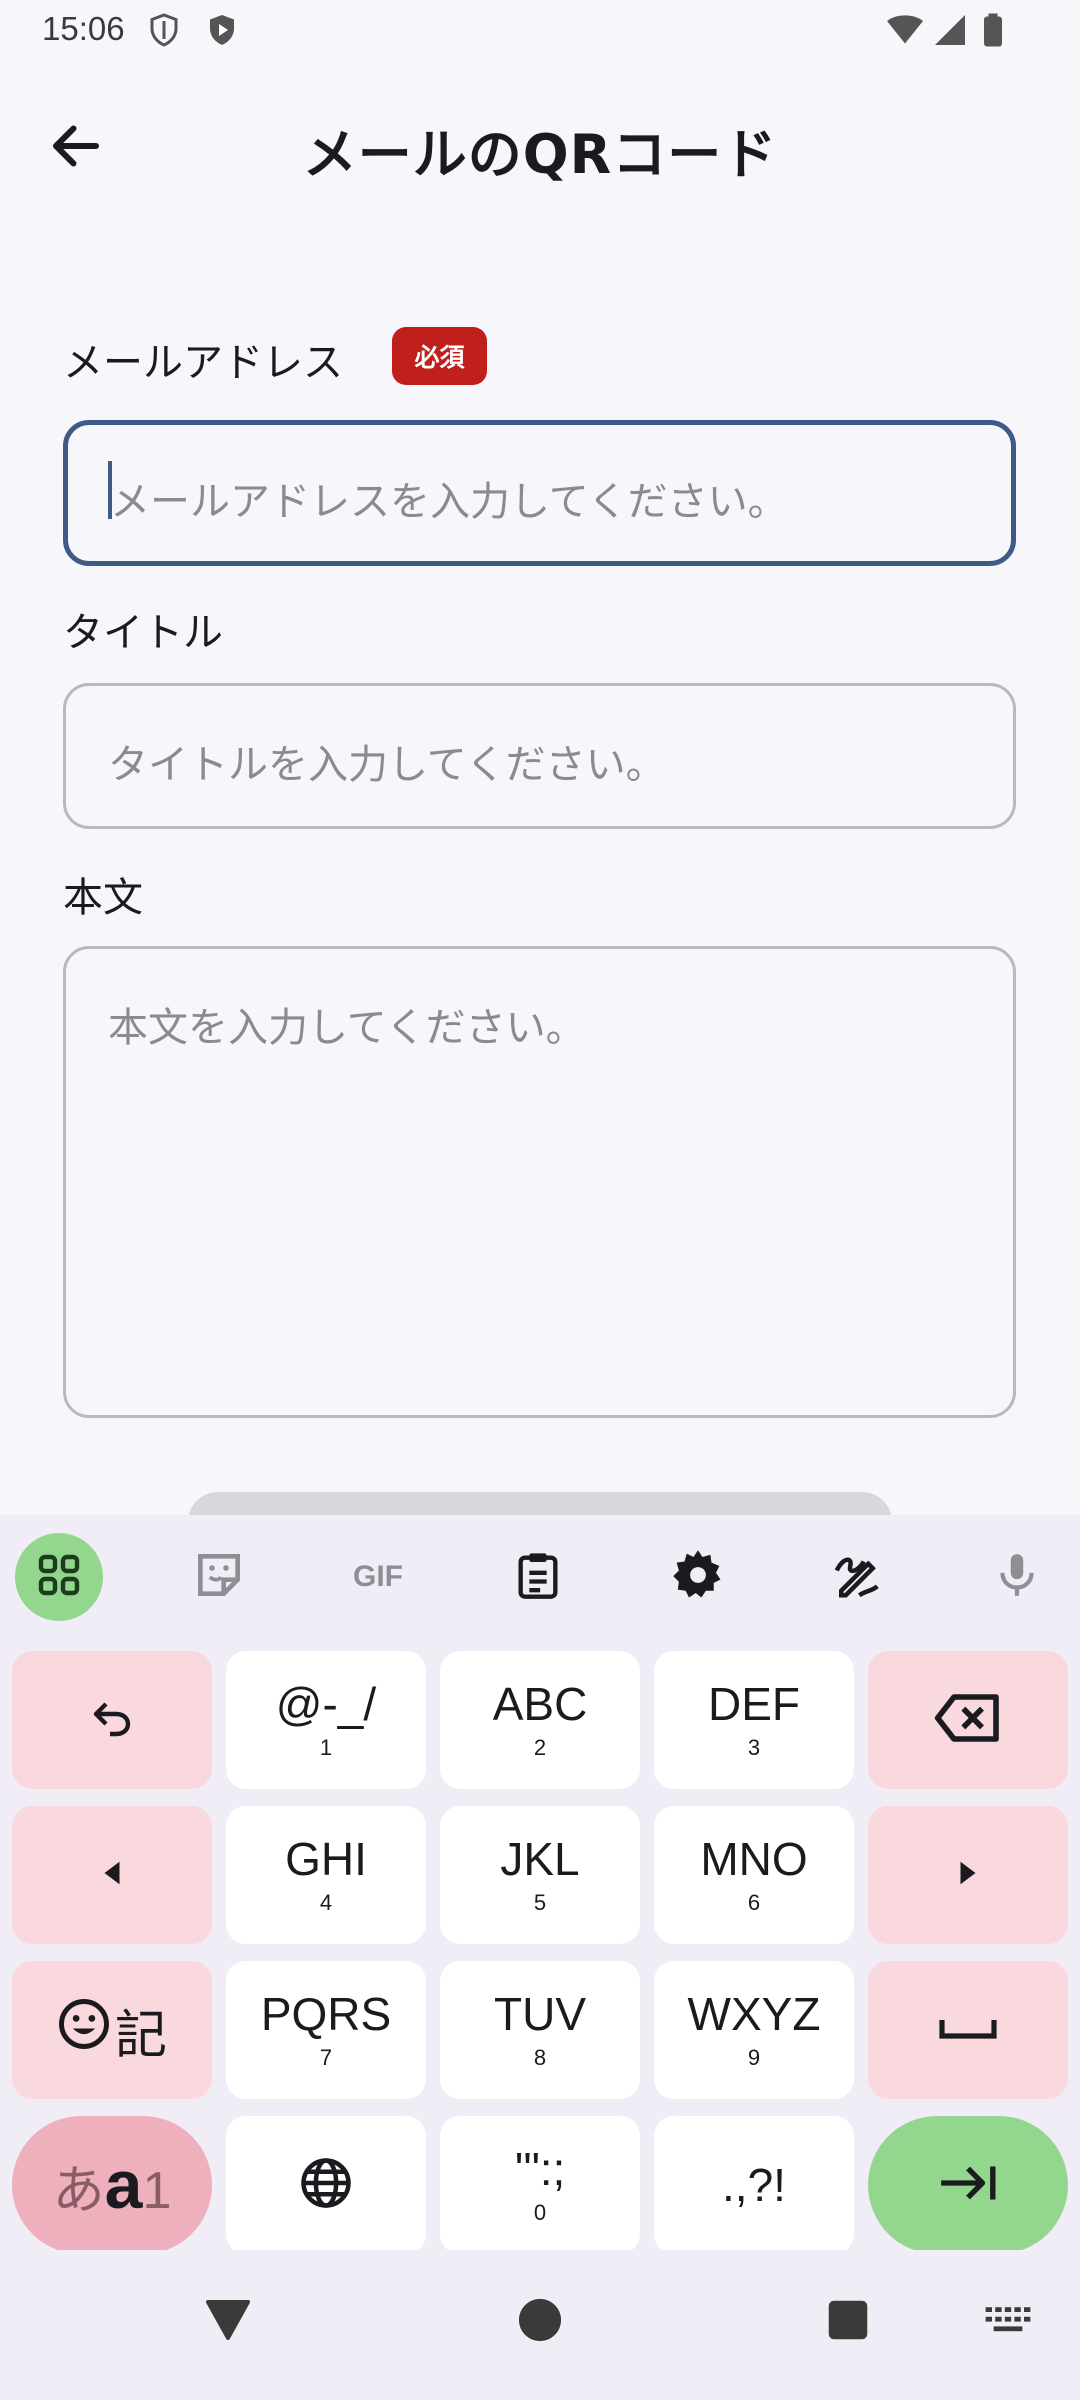 The image size is (1080, 2400). I want to click on key-jkl: JKL 5, so click(540, 1875).